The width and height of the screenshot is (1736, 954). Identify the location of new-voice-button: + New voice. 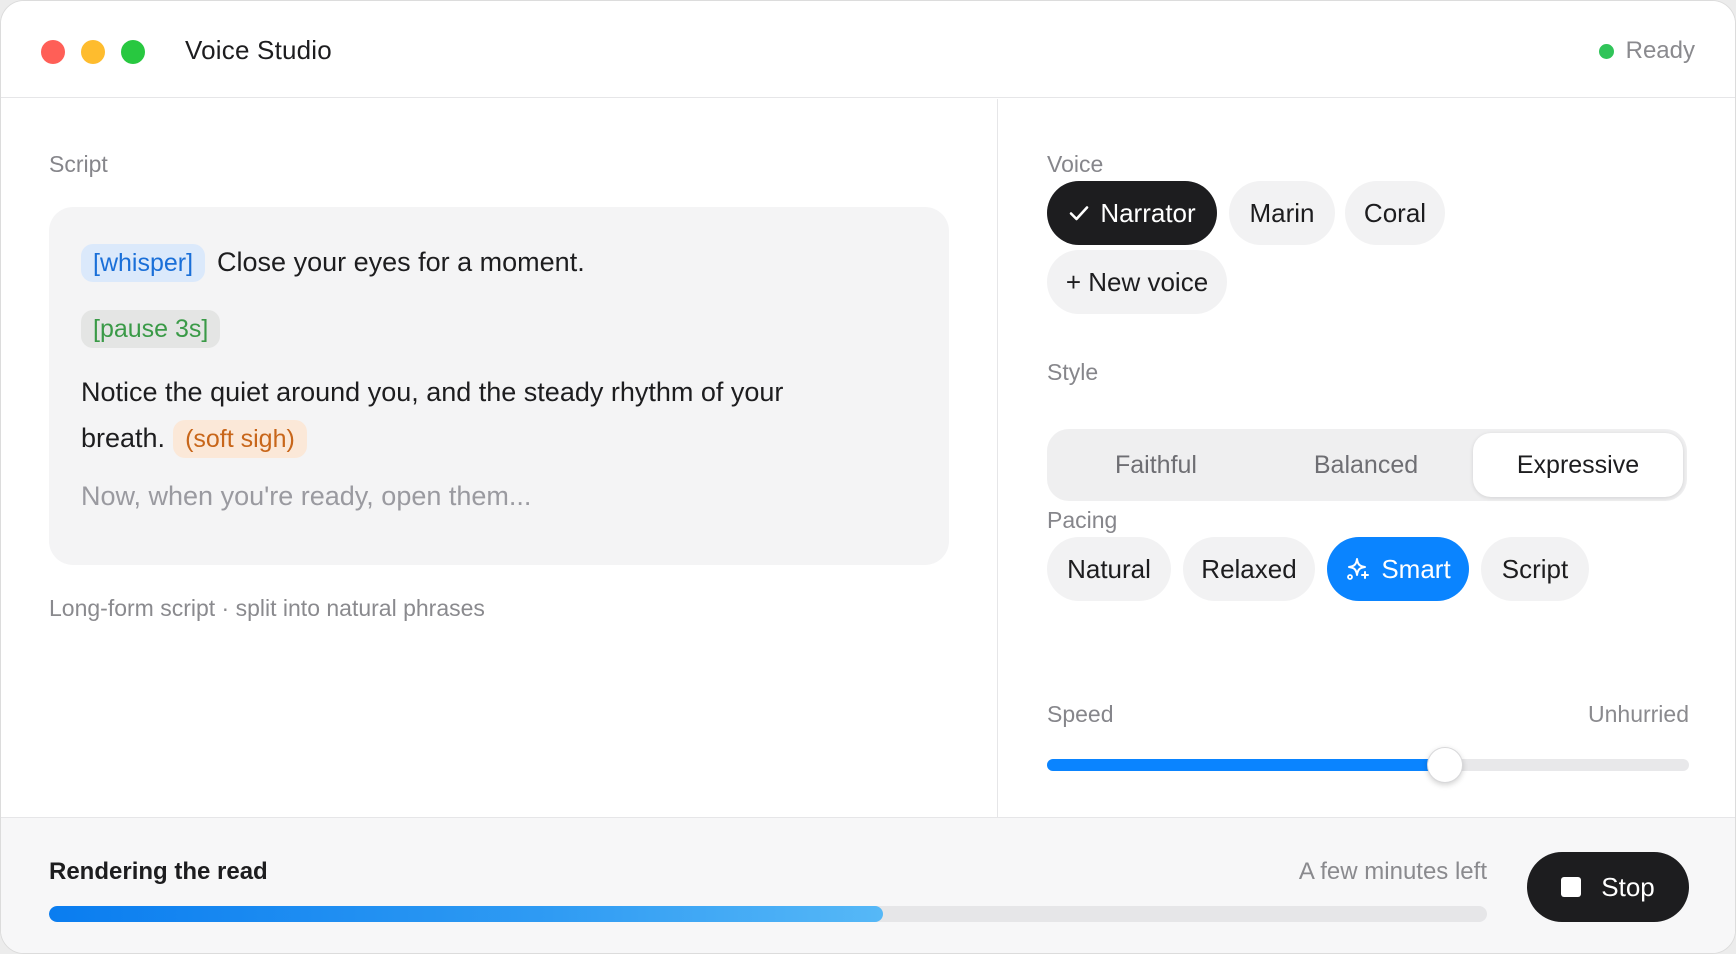
(1137, 282).